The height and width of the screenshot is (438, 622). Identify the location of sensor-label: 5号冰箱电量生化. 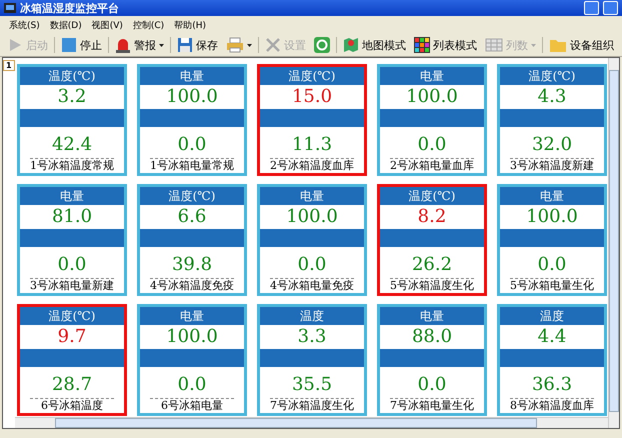
(552, 286).